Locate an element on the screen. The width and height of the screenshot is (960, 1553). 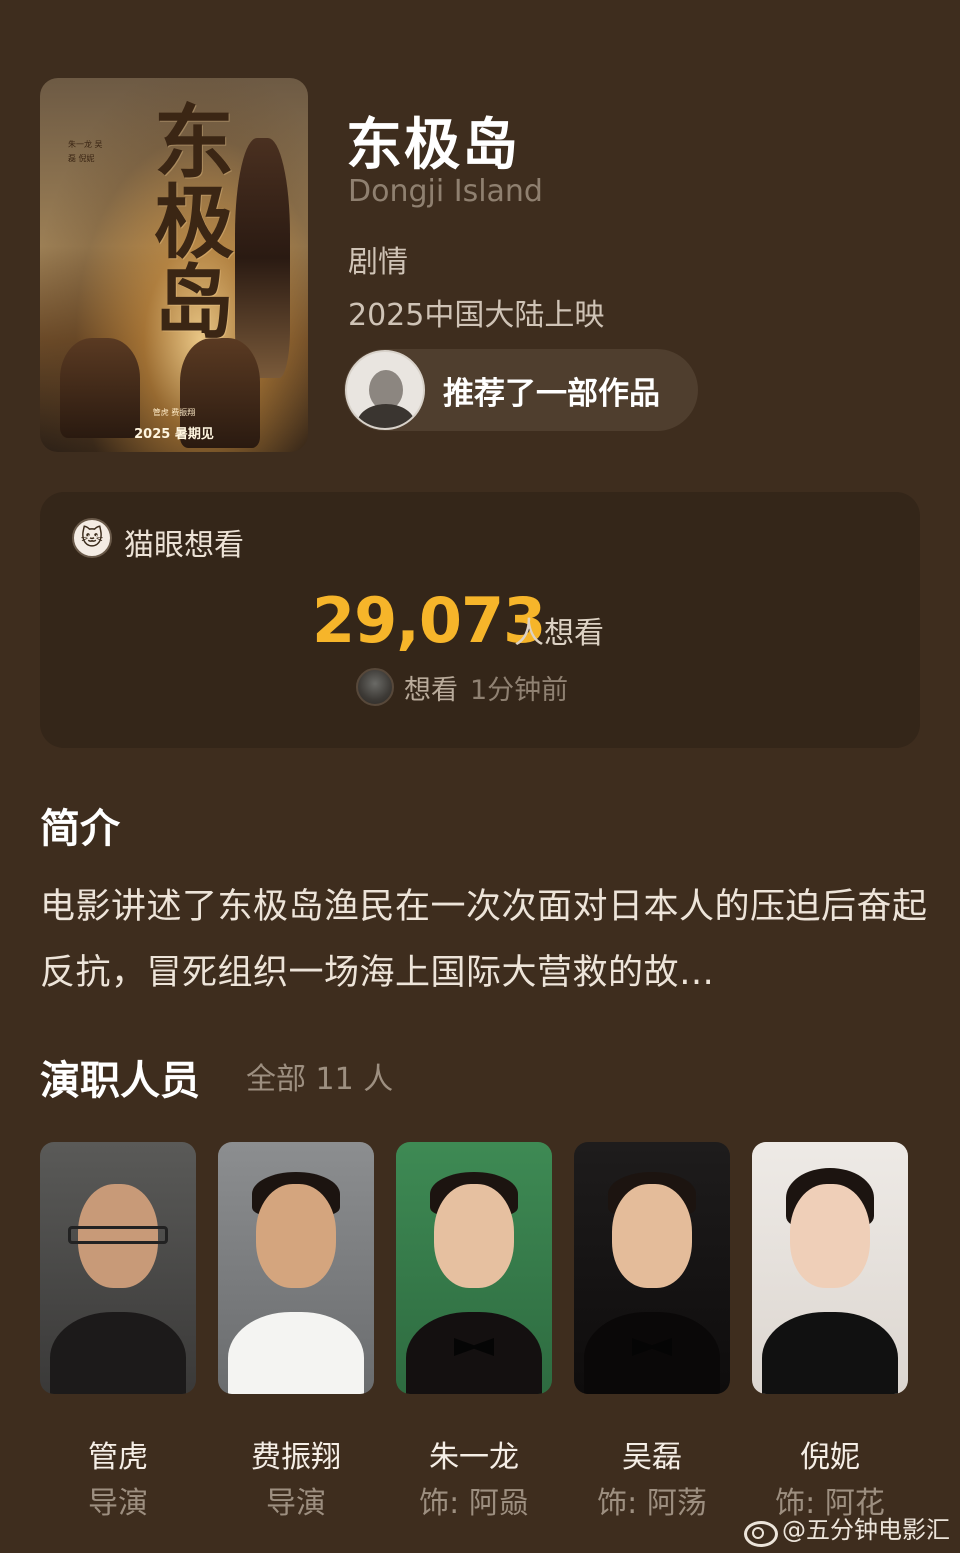
movie-release-info: 2025中国大陆上映 is located at coordinates (476, 315).